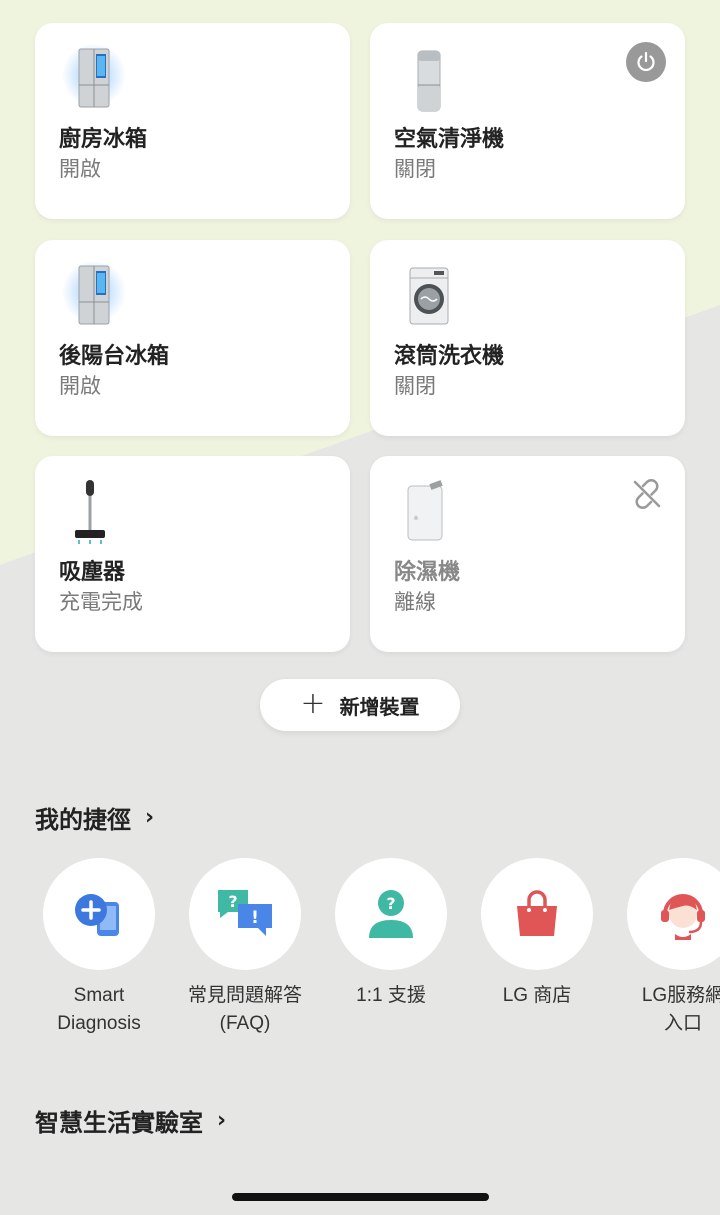 Image resolution: width=720 pixels, height=1215 pixels. I want to click on power-icon, so click(646, 61).